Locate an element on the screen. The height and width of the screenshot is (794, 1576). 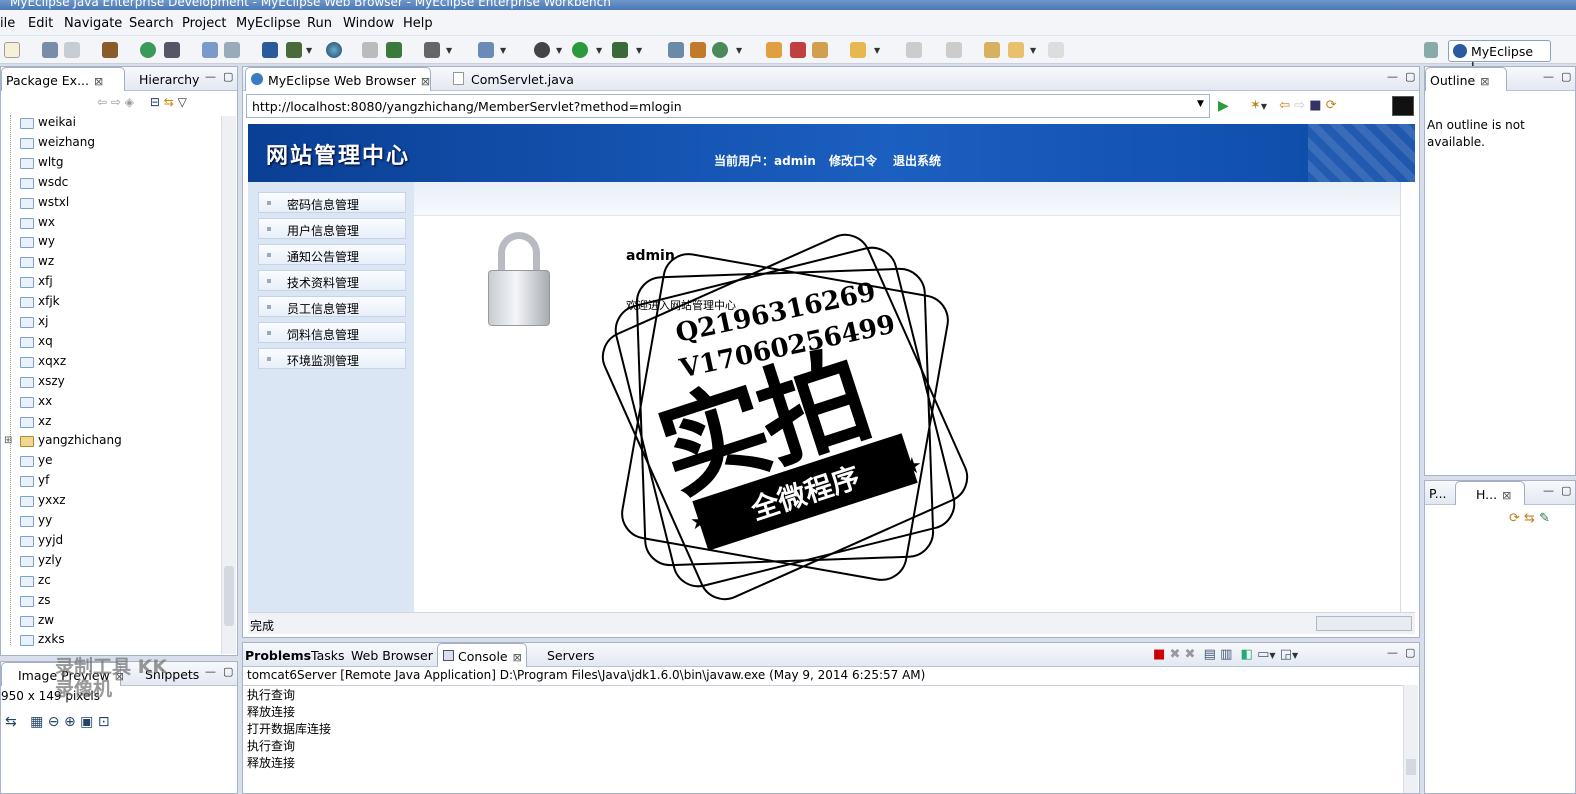
tree-item-yxxz: yxxz is located at coordinates (43, 503).